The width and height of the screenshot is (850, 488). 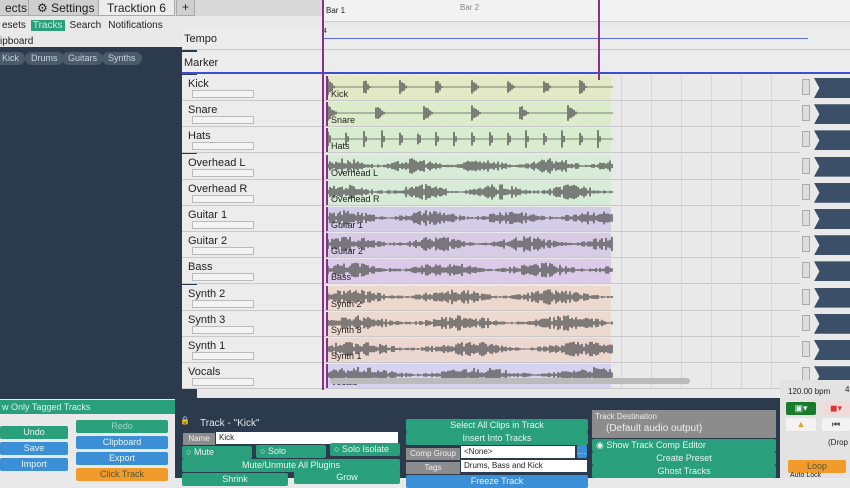 What do you see at coordinates (561, 323) in the screenshot?
I see `track-lane: Synth 3` at bounding box center [561, 323].